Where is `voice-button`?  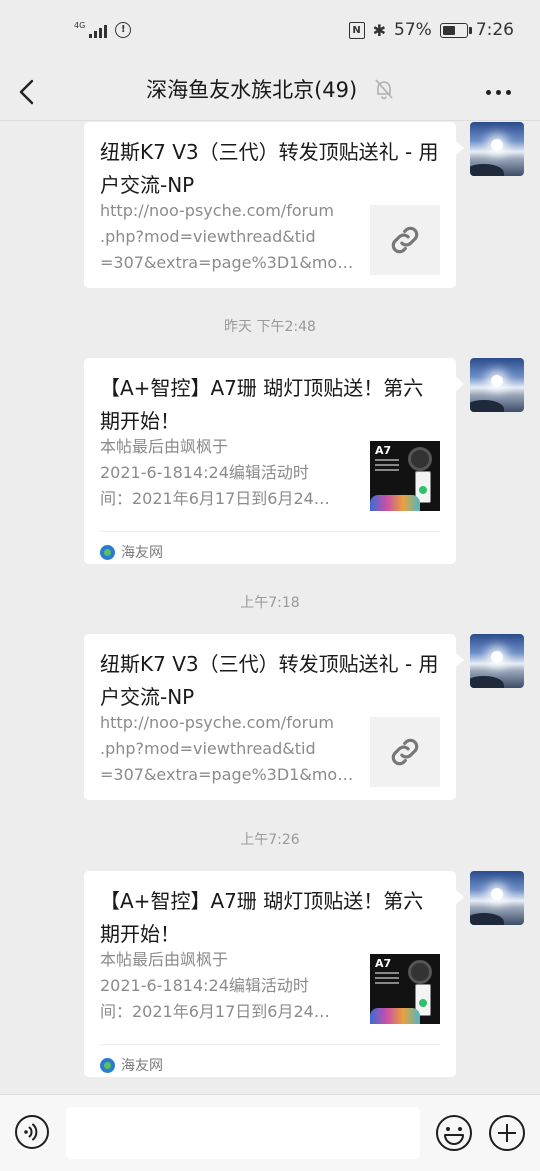 voice-button is located at coordinates (32, 1132).